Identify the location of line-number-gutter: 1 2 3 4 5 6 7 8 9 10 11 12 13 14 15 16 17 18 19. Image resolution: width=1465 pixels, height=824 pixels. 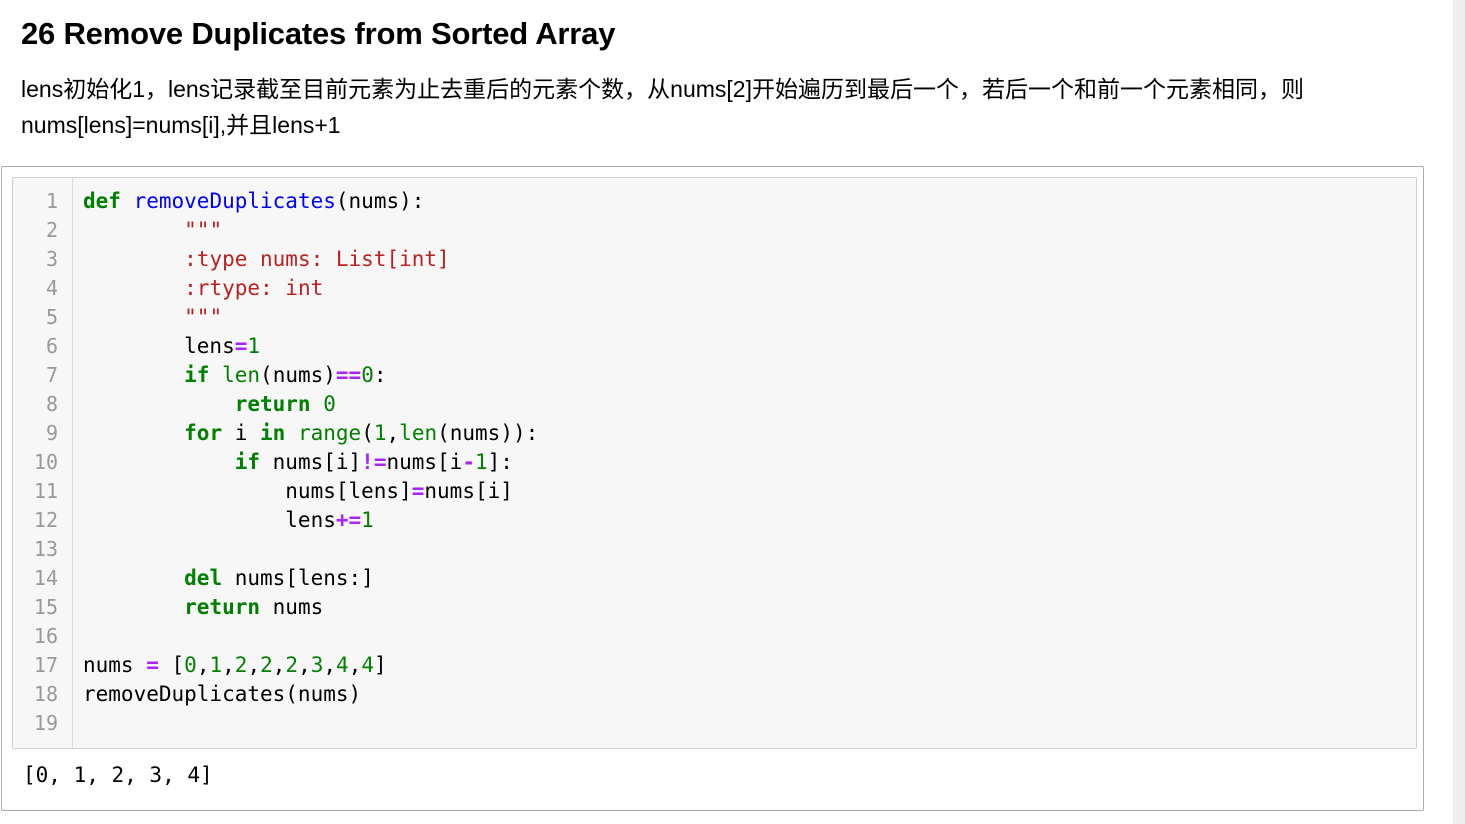
(43, 463).